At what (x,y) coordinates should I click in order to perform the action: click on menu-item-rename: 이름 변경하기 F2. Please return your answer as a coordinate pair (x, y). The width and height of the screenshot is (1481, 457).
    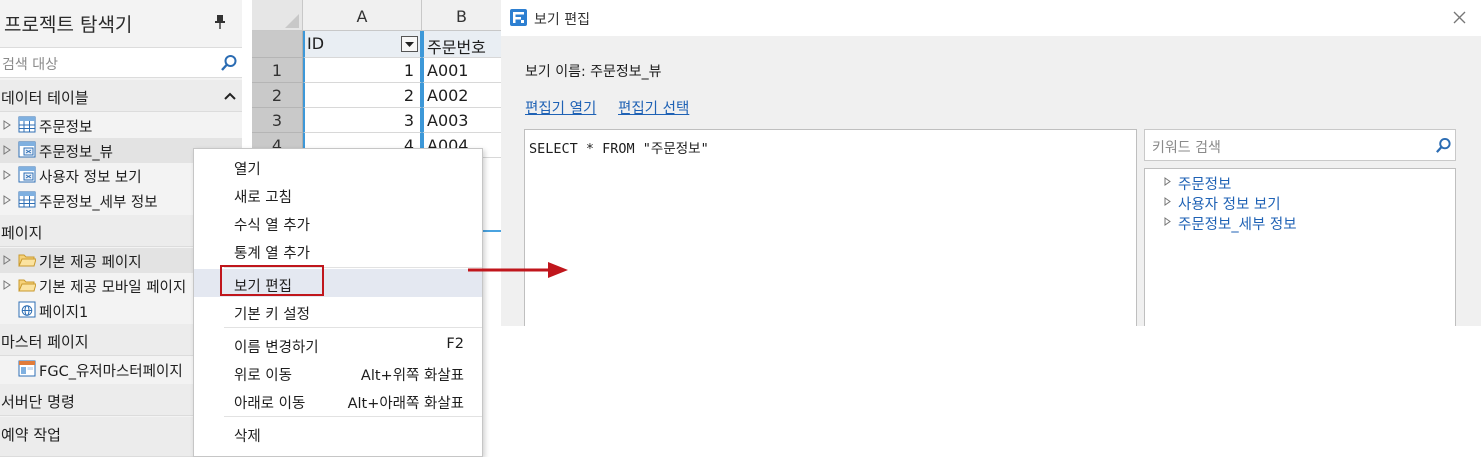
    Looking at the image, I should click on (338, 344).